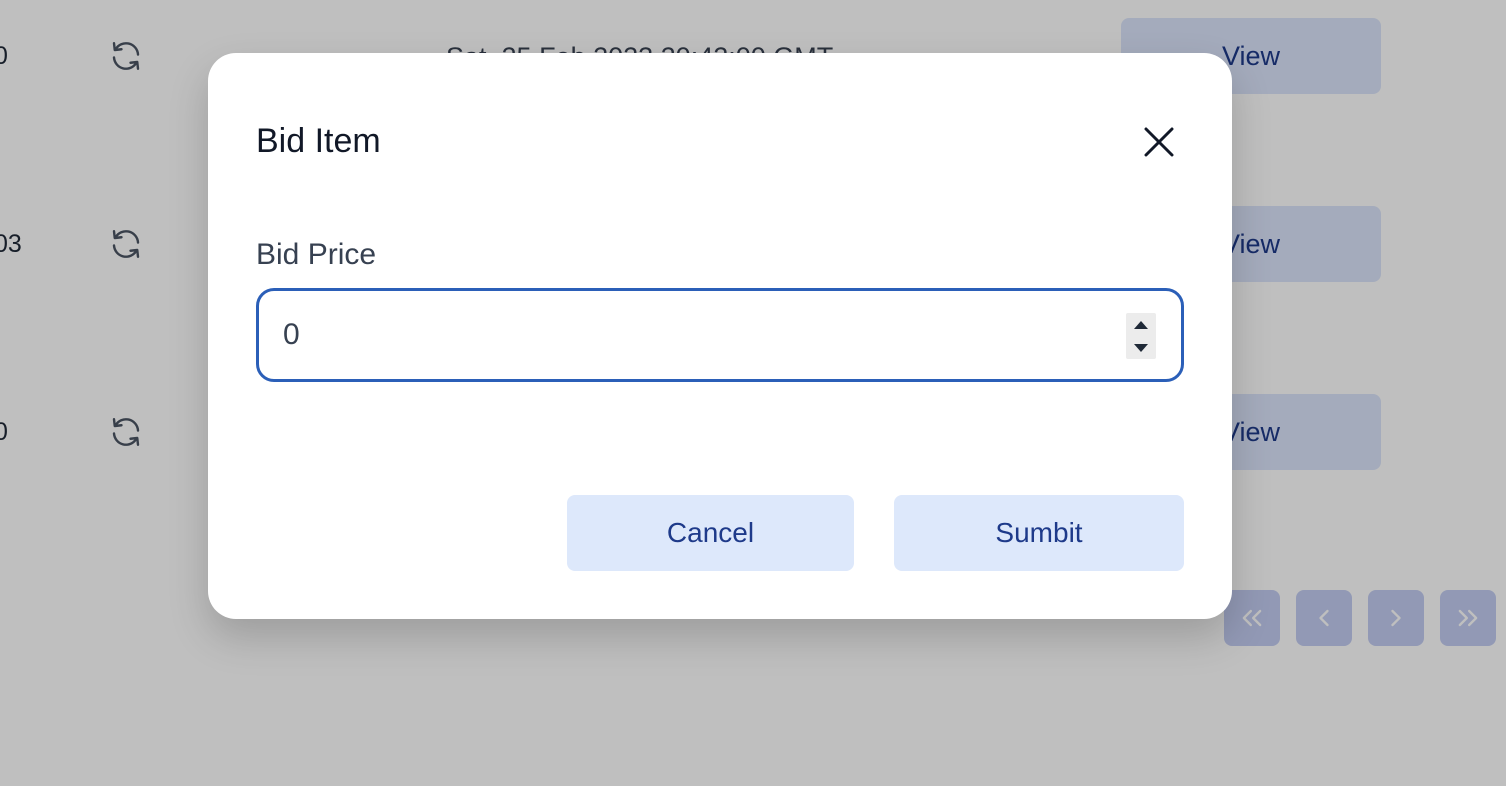  Describe the element at coordinates (1141, 324) in the screenshot. I see `stepper-up-icon` at that location.